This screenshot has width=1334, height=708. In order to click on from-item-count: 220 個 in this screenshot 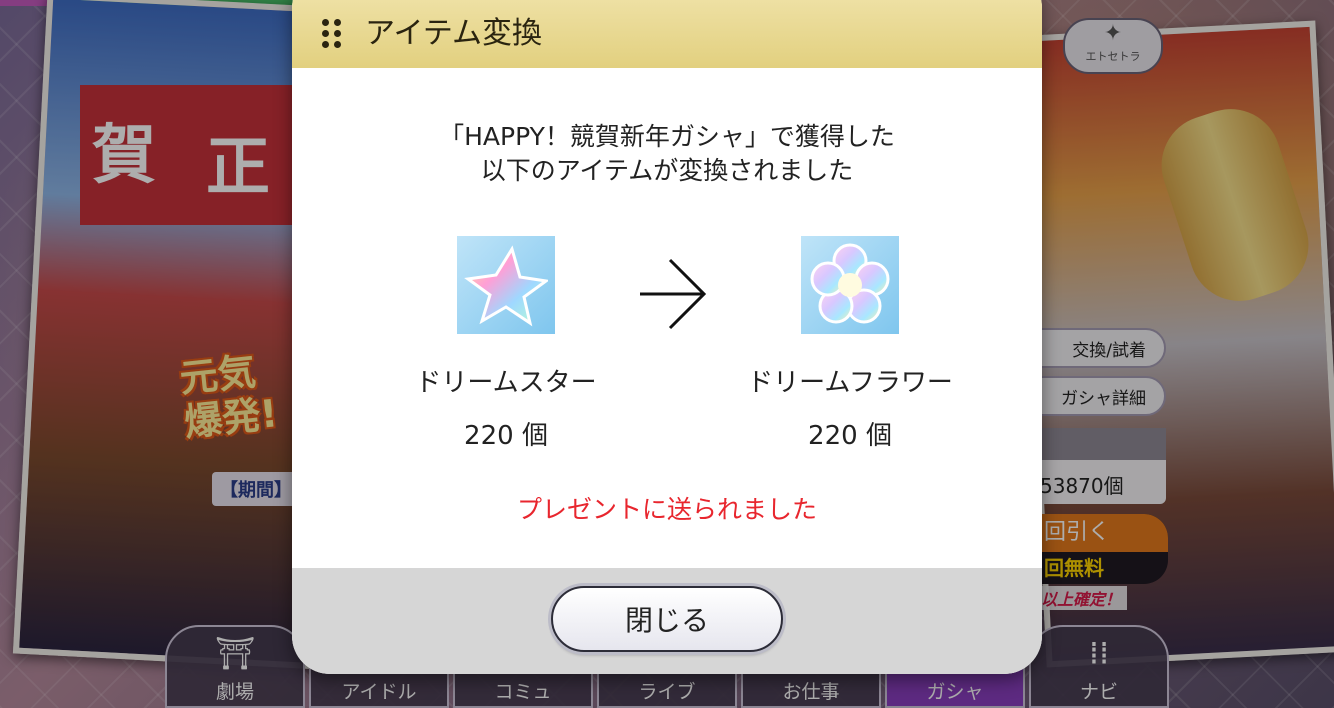, I will do `click(506, 436)`.